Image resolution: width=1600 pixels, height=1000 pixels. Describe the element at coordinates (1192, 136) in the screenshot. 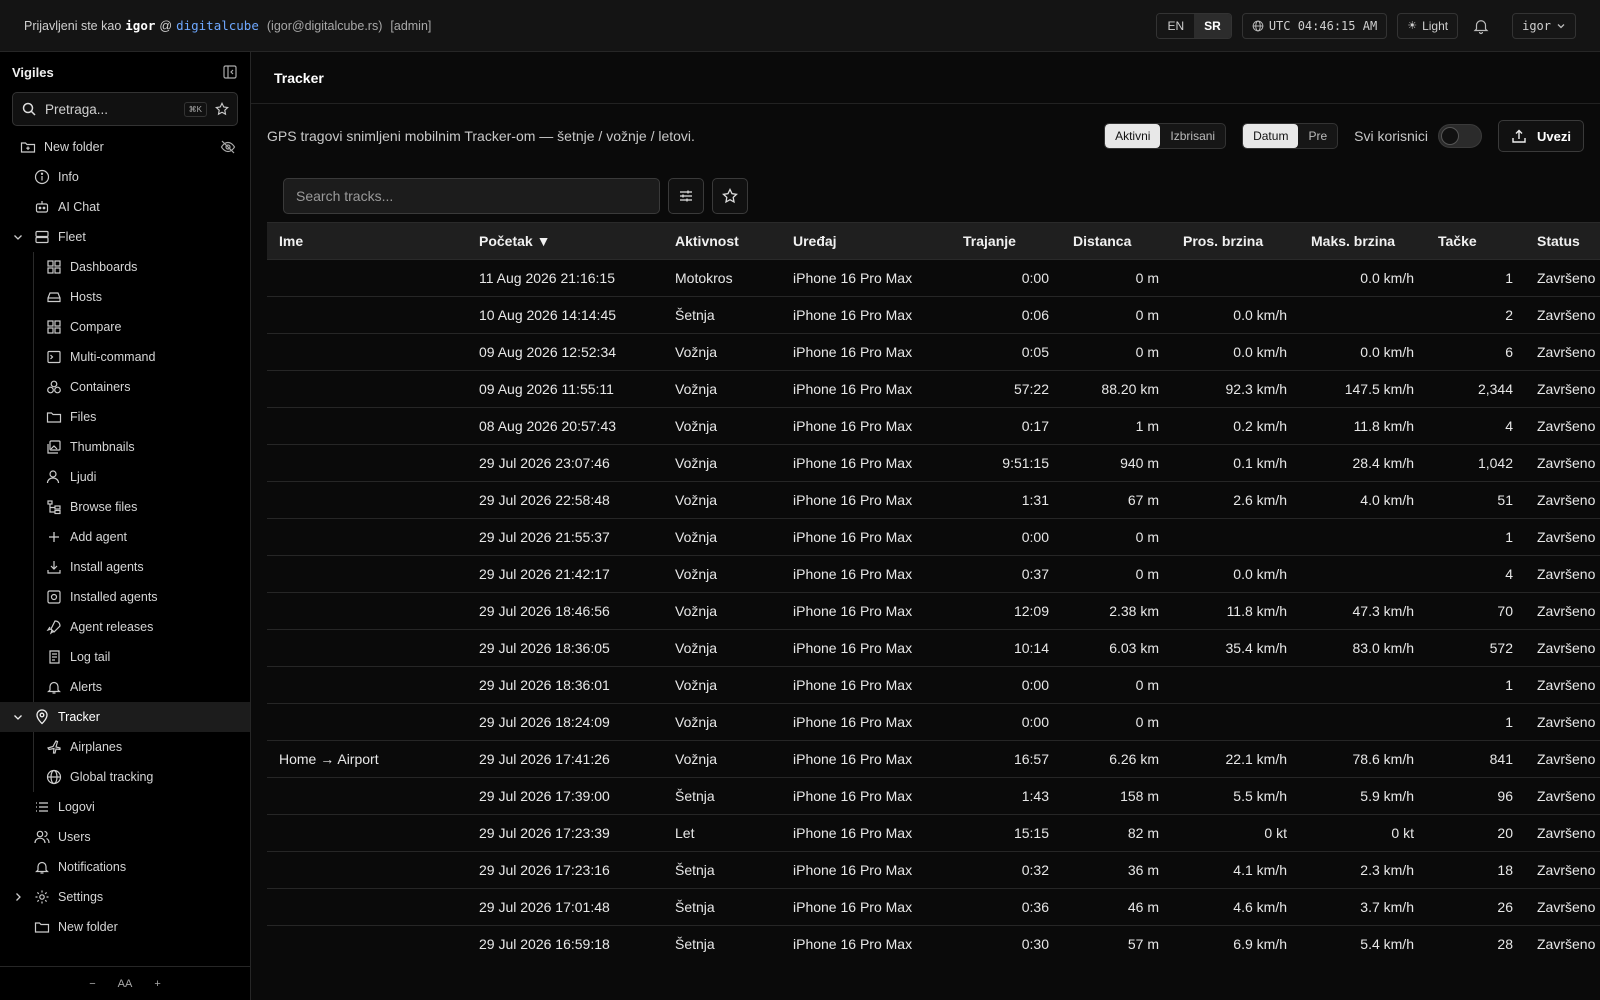

I see `filter-deleted-button: Izbrisani` at that location.